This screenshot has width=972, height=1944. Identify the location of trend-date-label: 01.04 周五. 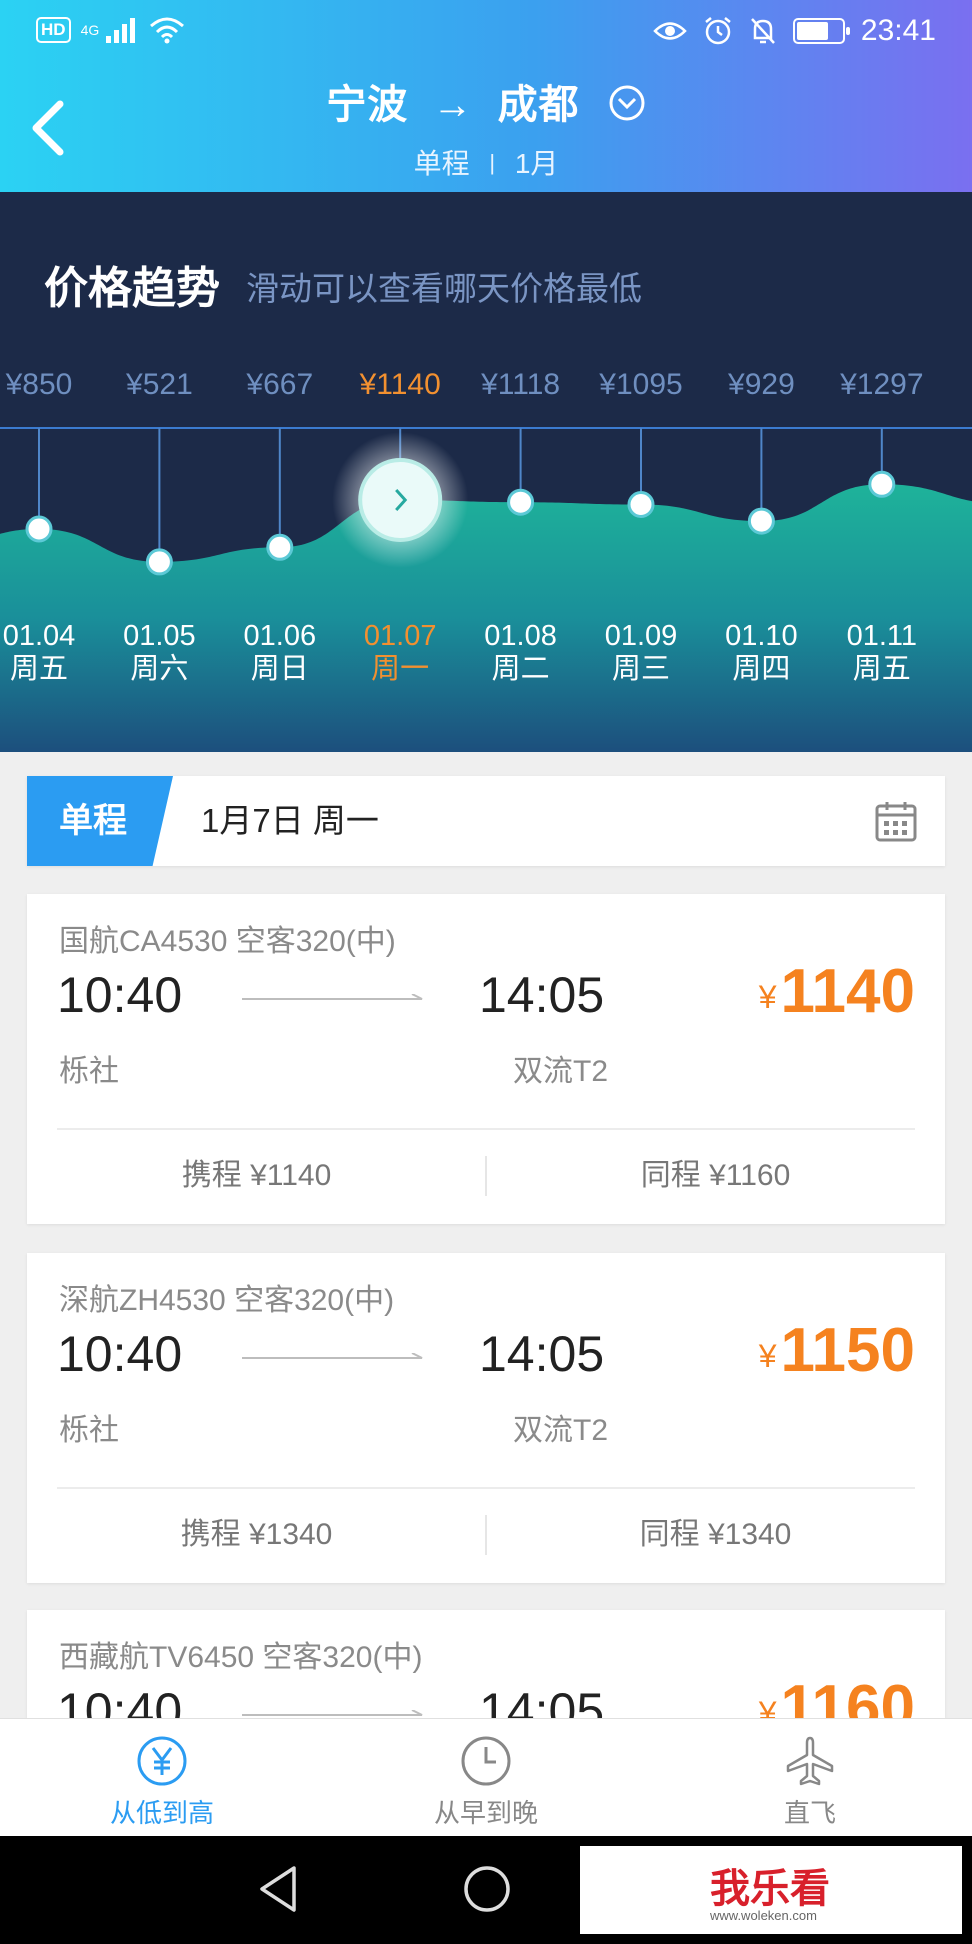
(49, 653).